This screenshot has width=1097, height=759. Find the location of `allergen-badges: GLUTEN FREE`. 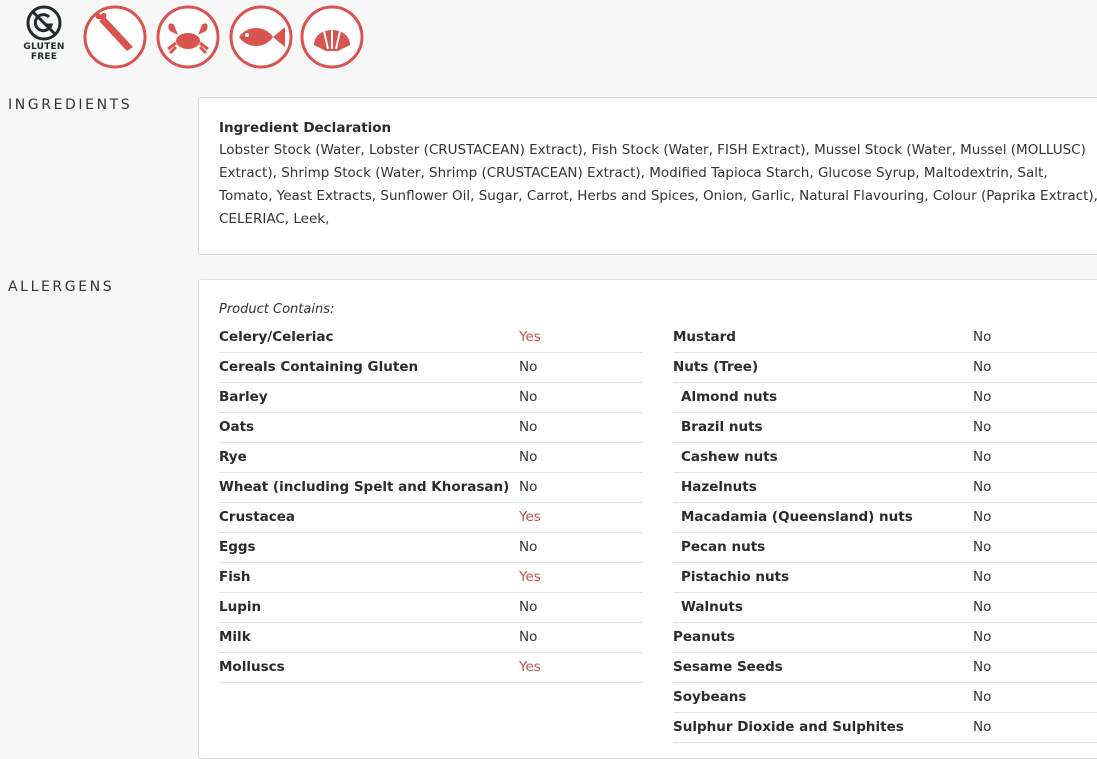

allergen-badges: GLUTEN FREE is located at coordinates (200, 37).